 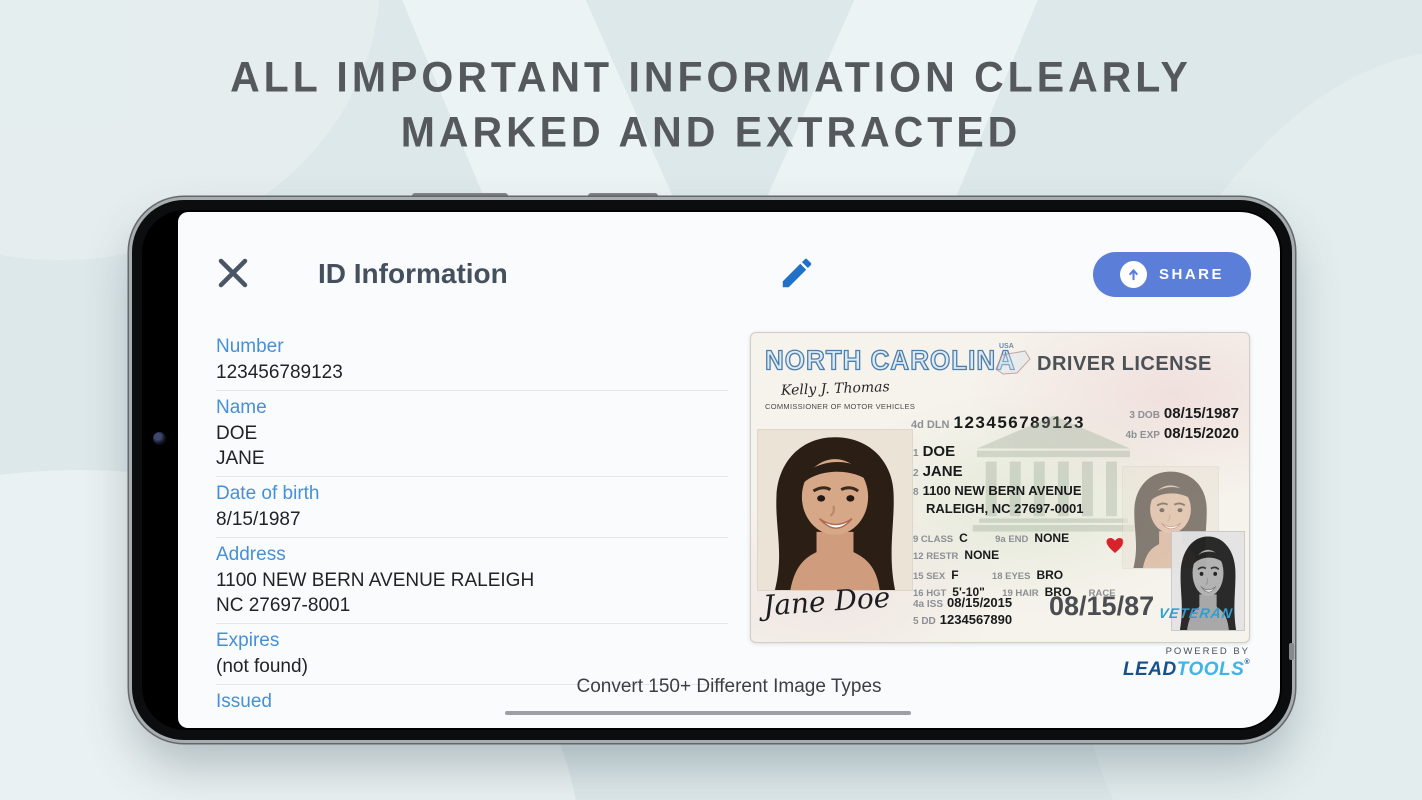 What do you see at coordinates (924, 621) in the screenshot?
I see `dd-label: 5 DD` at bounding box center [924, 621].